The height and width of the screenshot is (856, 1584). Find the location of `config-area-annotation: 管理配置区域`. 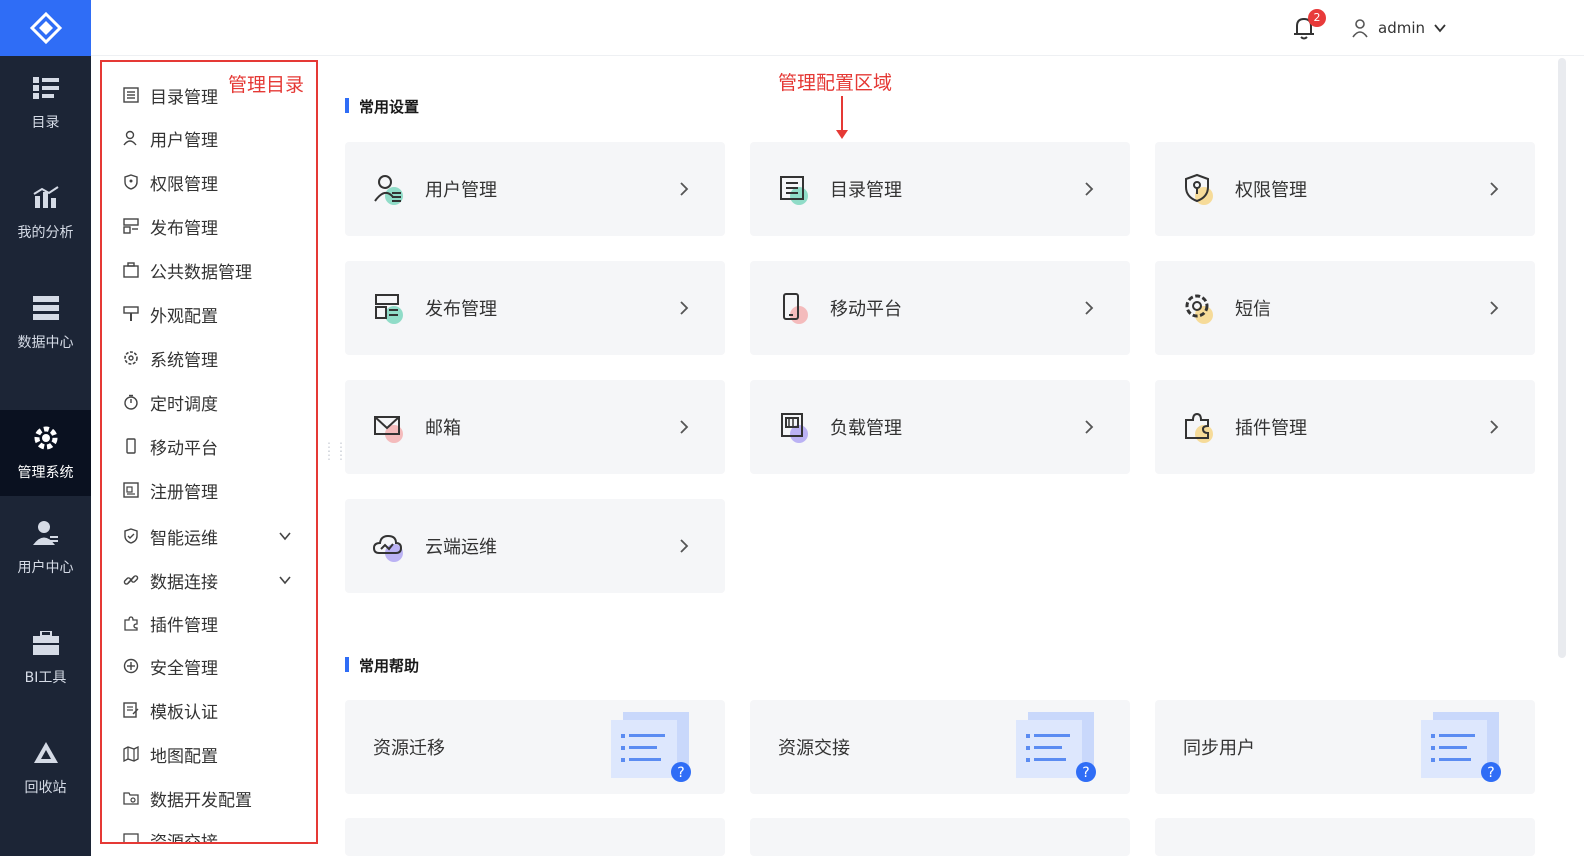

config-area-annotation: 管理配置区域 is located at coordinates (835, 83).